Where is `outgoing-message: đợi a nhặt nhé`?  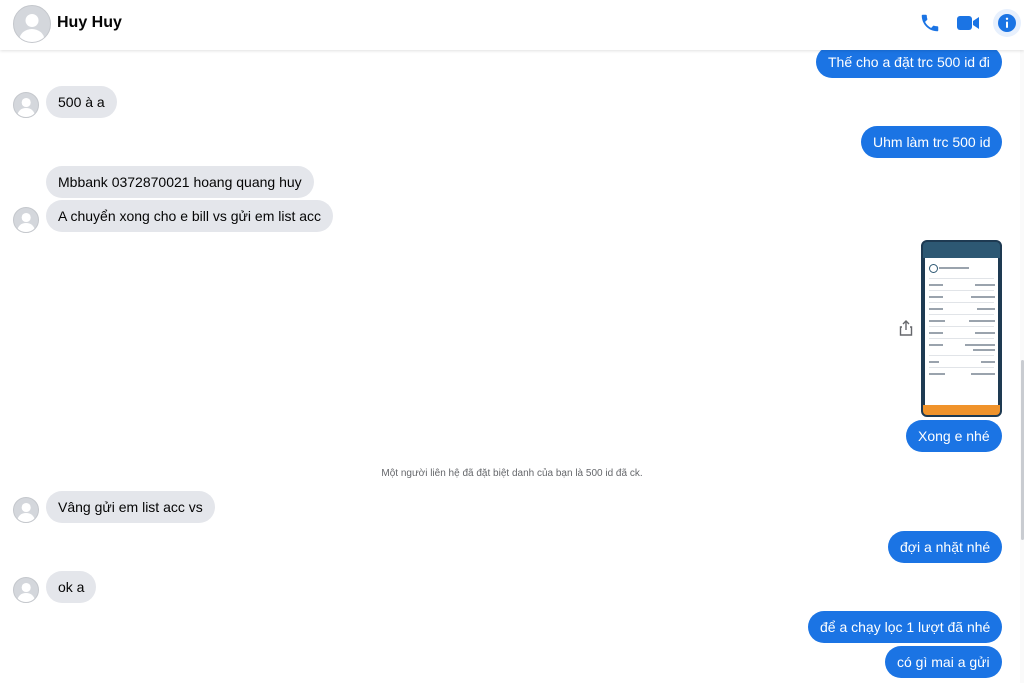
outgoing-message: đợi a nhặt nhé is located at coordinates (945, 547).